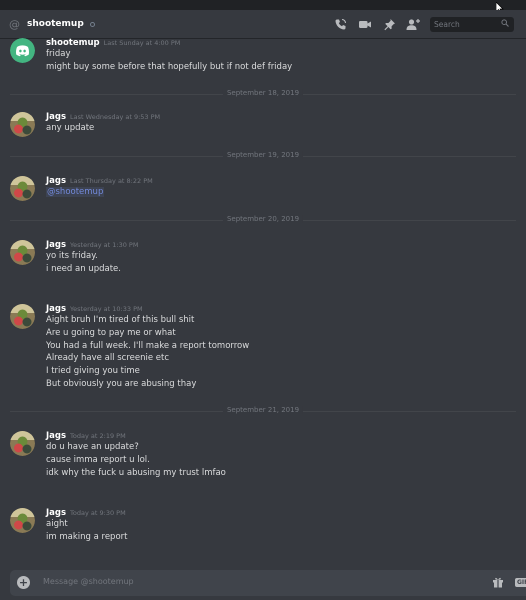  I want to click on message-line: do u have an update?, so click(92, 447).